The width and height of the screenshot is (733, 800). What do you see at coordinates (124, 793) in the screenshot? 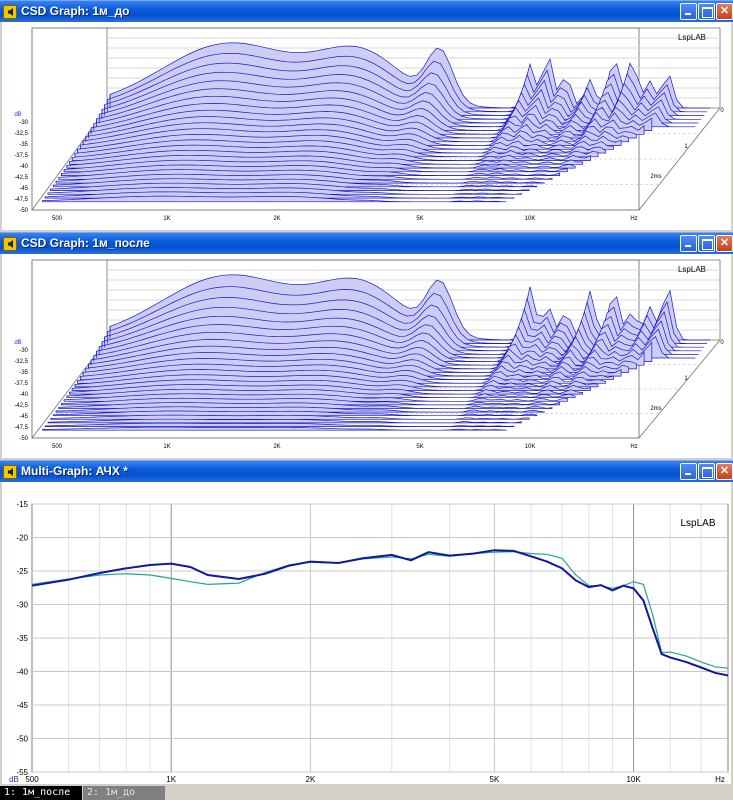
I see `tab-series-2: 2: 1м_до` at bounding box center [124, 793].